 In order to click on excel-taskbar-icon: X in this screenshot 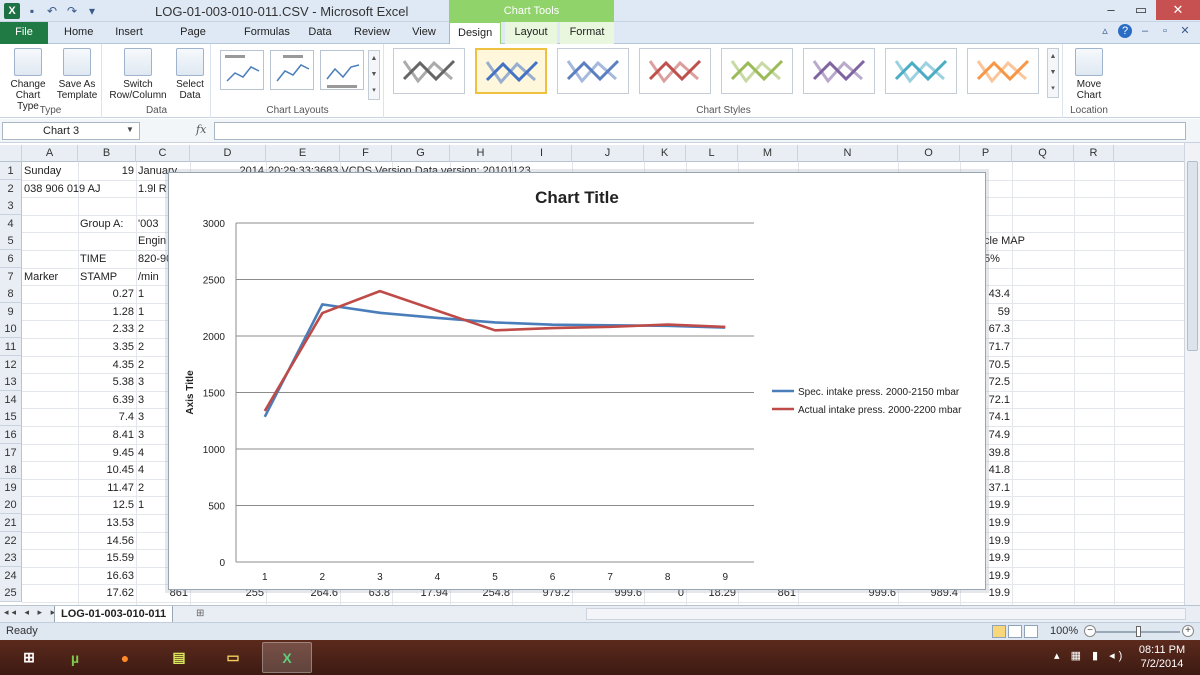, I will do `click(287, 657)`.